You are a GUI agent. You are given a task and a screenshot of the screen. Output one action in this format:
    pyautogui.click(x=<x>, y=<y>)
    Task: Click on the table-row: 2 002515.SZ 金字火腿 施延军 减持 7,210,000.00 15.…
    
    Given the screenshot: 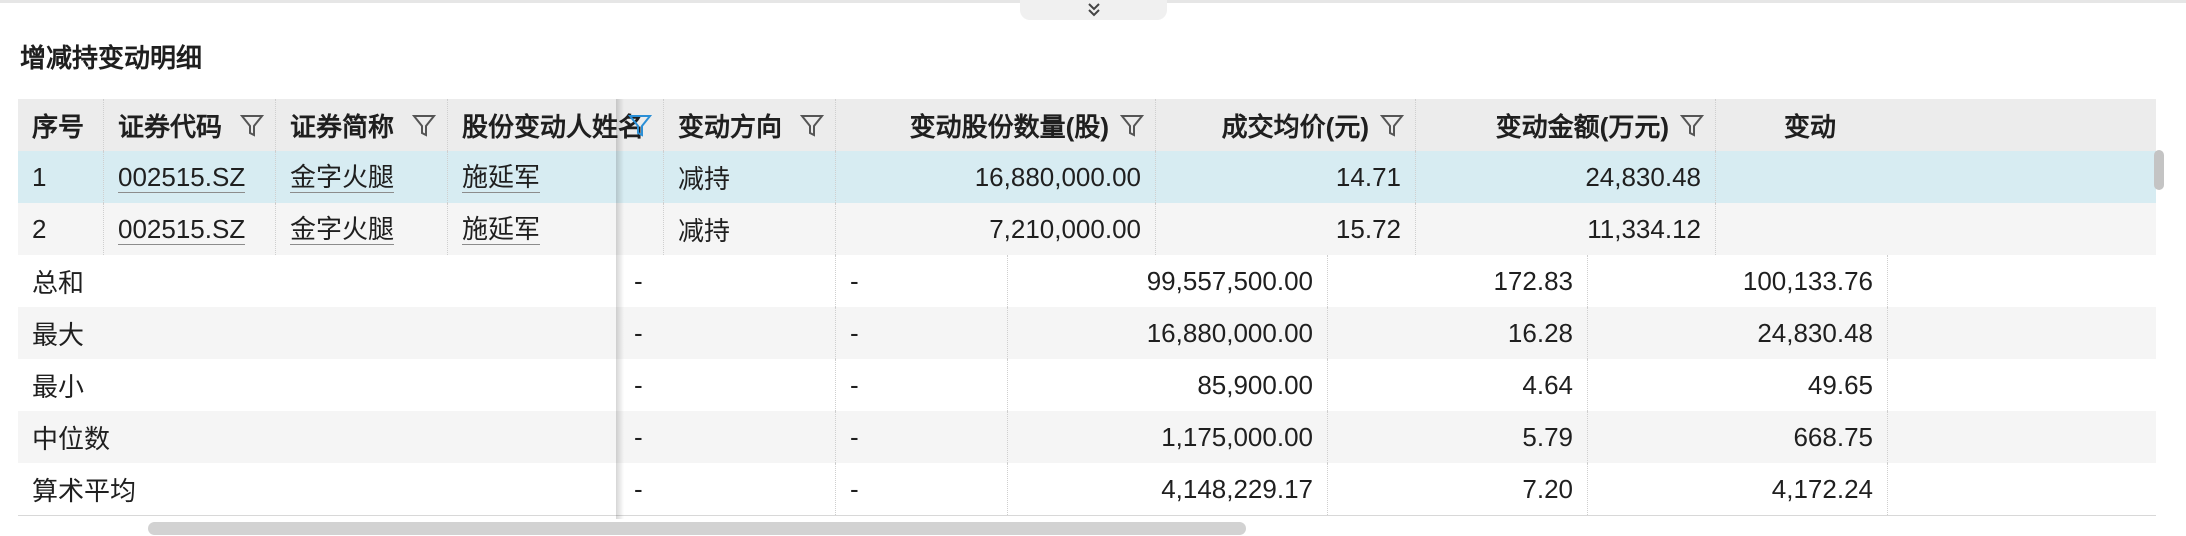 What is the action you would take?
    pyautogui.click(x=1087, y=229)
    